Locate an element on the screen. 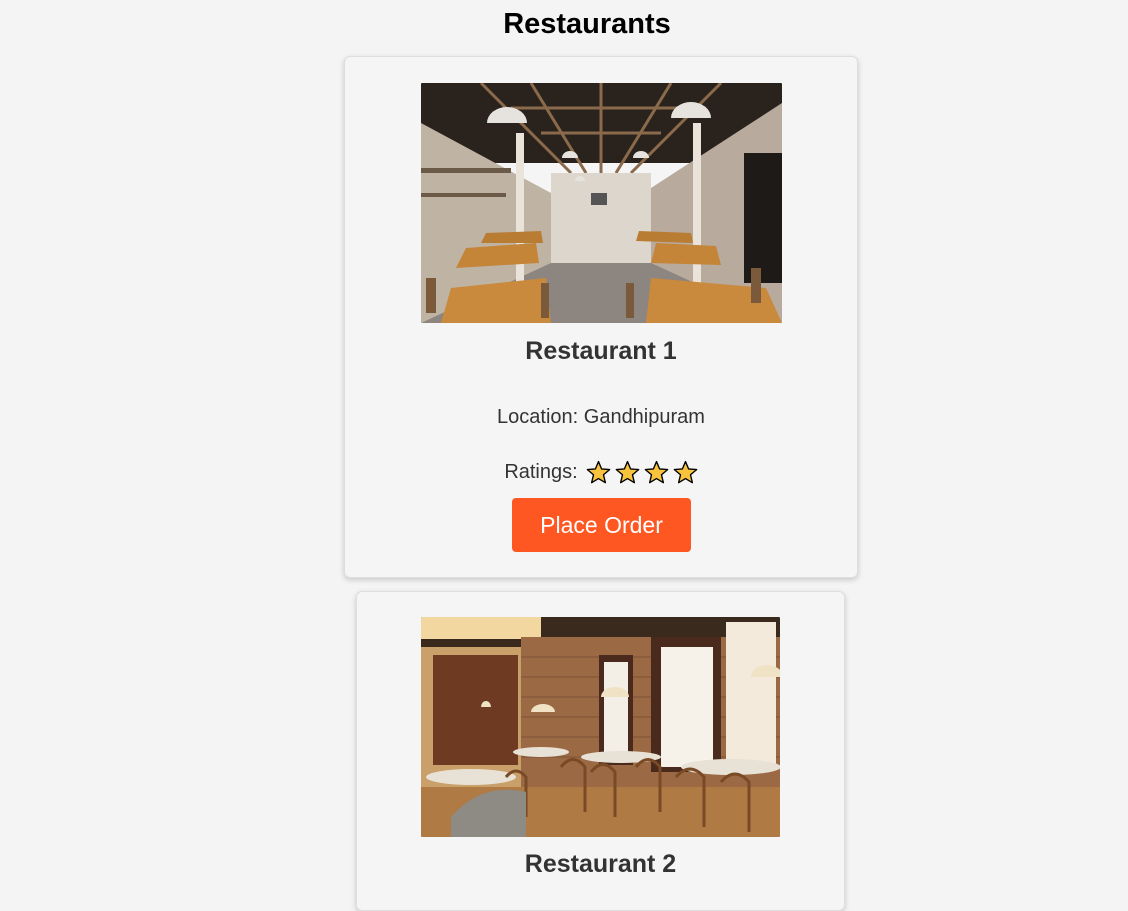 This screenshot has height=911, width=1128. place-order-button: Place Order is located at coordinates (601, 525).